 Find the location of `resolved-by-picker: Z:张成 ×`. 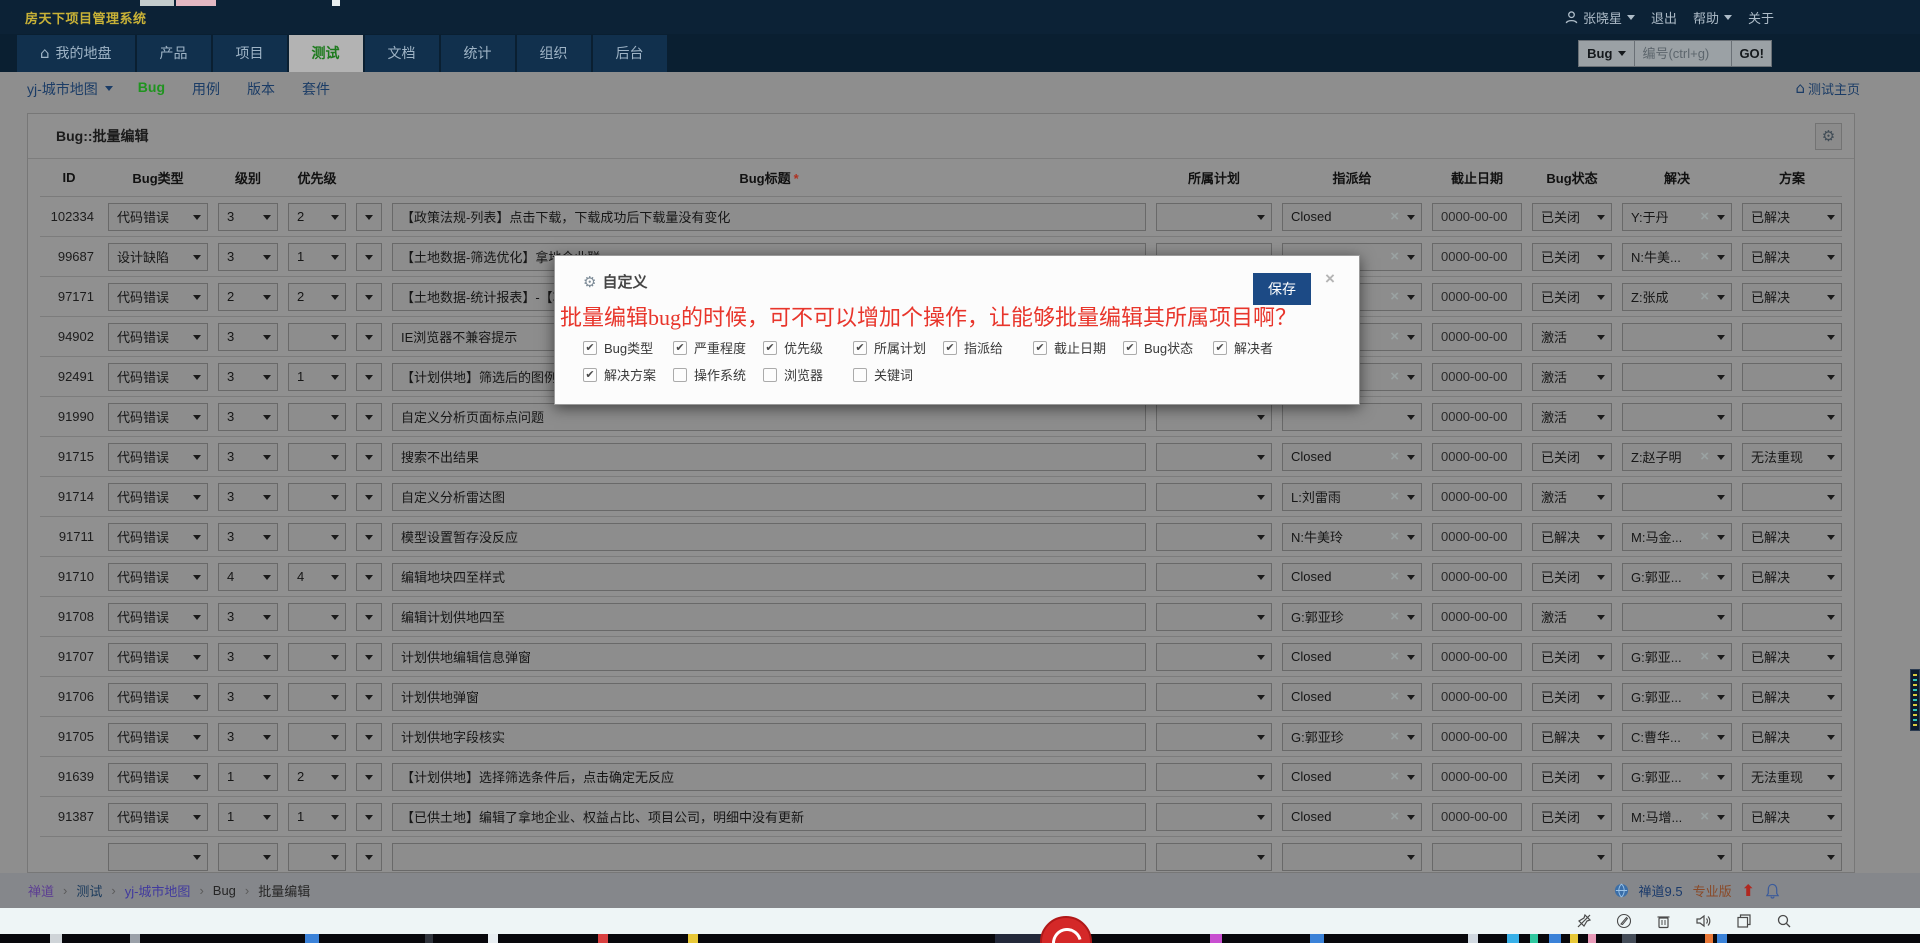

resolved-by-picker: Z:张成 × is located at coordinates (1677, 296).